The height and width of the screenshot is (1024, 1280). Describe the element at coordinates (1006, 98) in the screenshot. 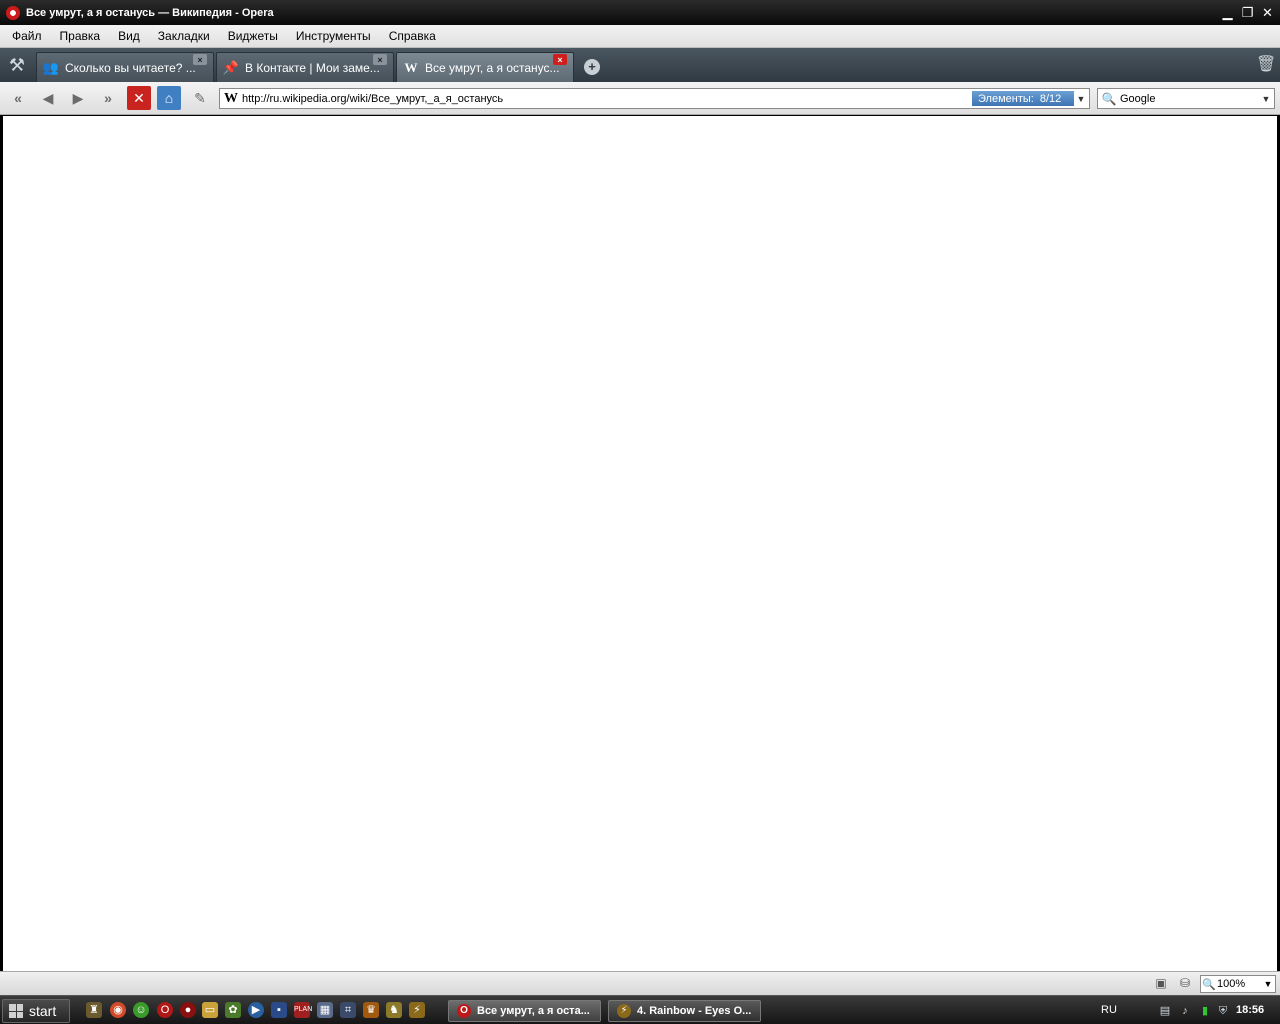

I see `progress-label: Элементы:` at that location.